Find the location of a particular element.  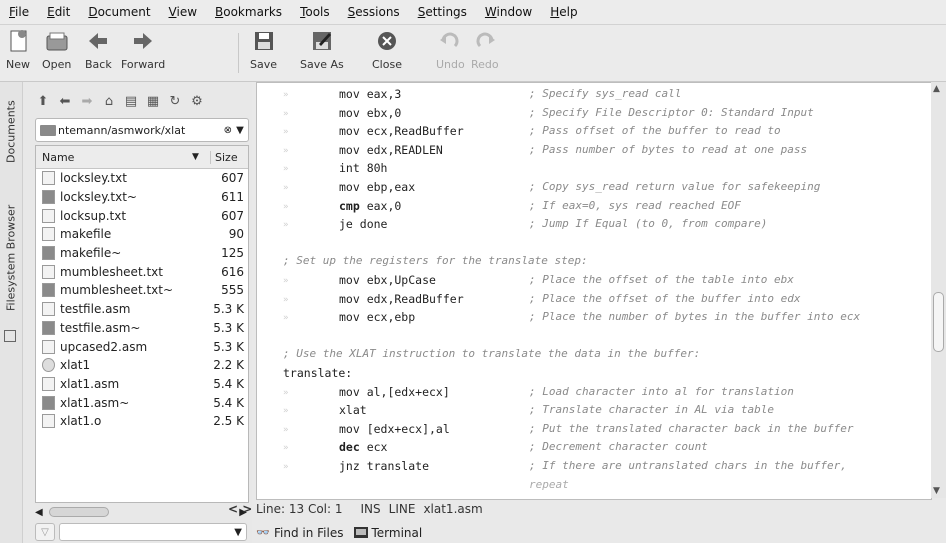

menu-bookmarks: Bookmarks is located at coordinates (248, 12).